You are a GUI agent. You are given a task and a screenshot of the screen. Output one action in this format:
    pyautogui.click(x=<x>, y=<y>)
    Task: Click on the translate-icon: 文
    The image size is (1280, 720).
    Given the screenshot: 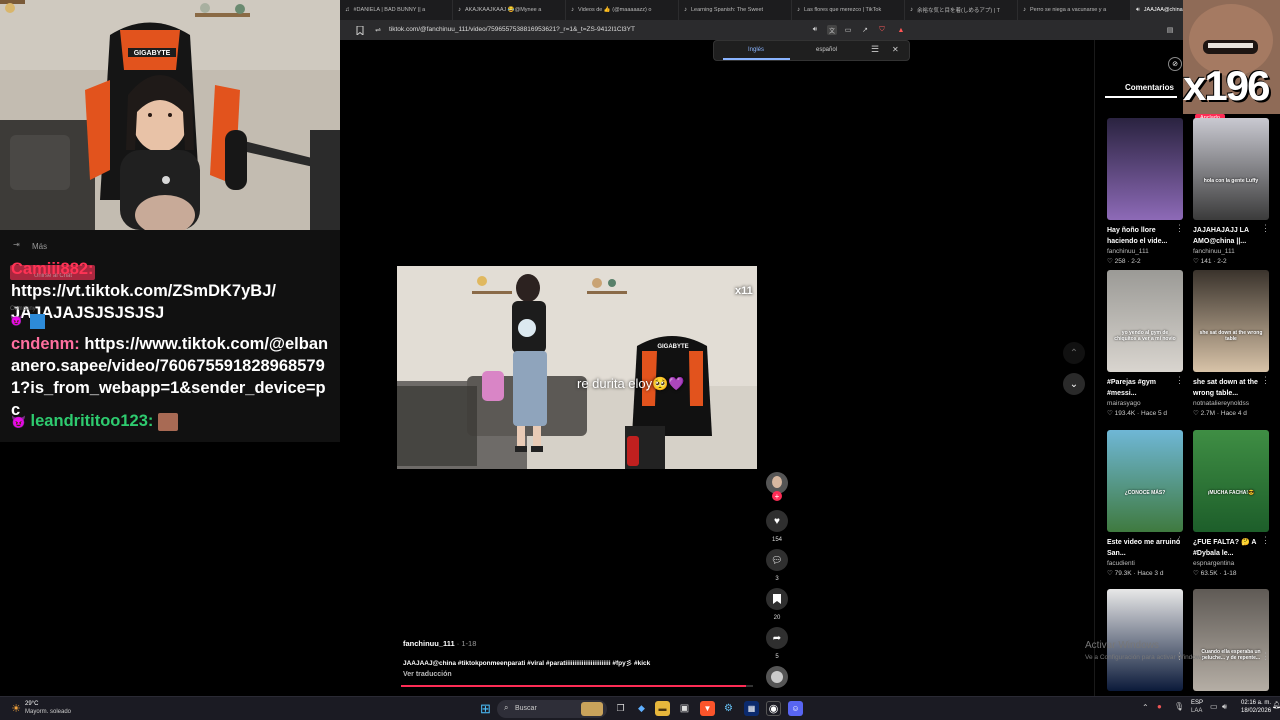 What is the action you would take?
    pyautogui.click(x=832, y=30)
    